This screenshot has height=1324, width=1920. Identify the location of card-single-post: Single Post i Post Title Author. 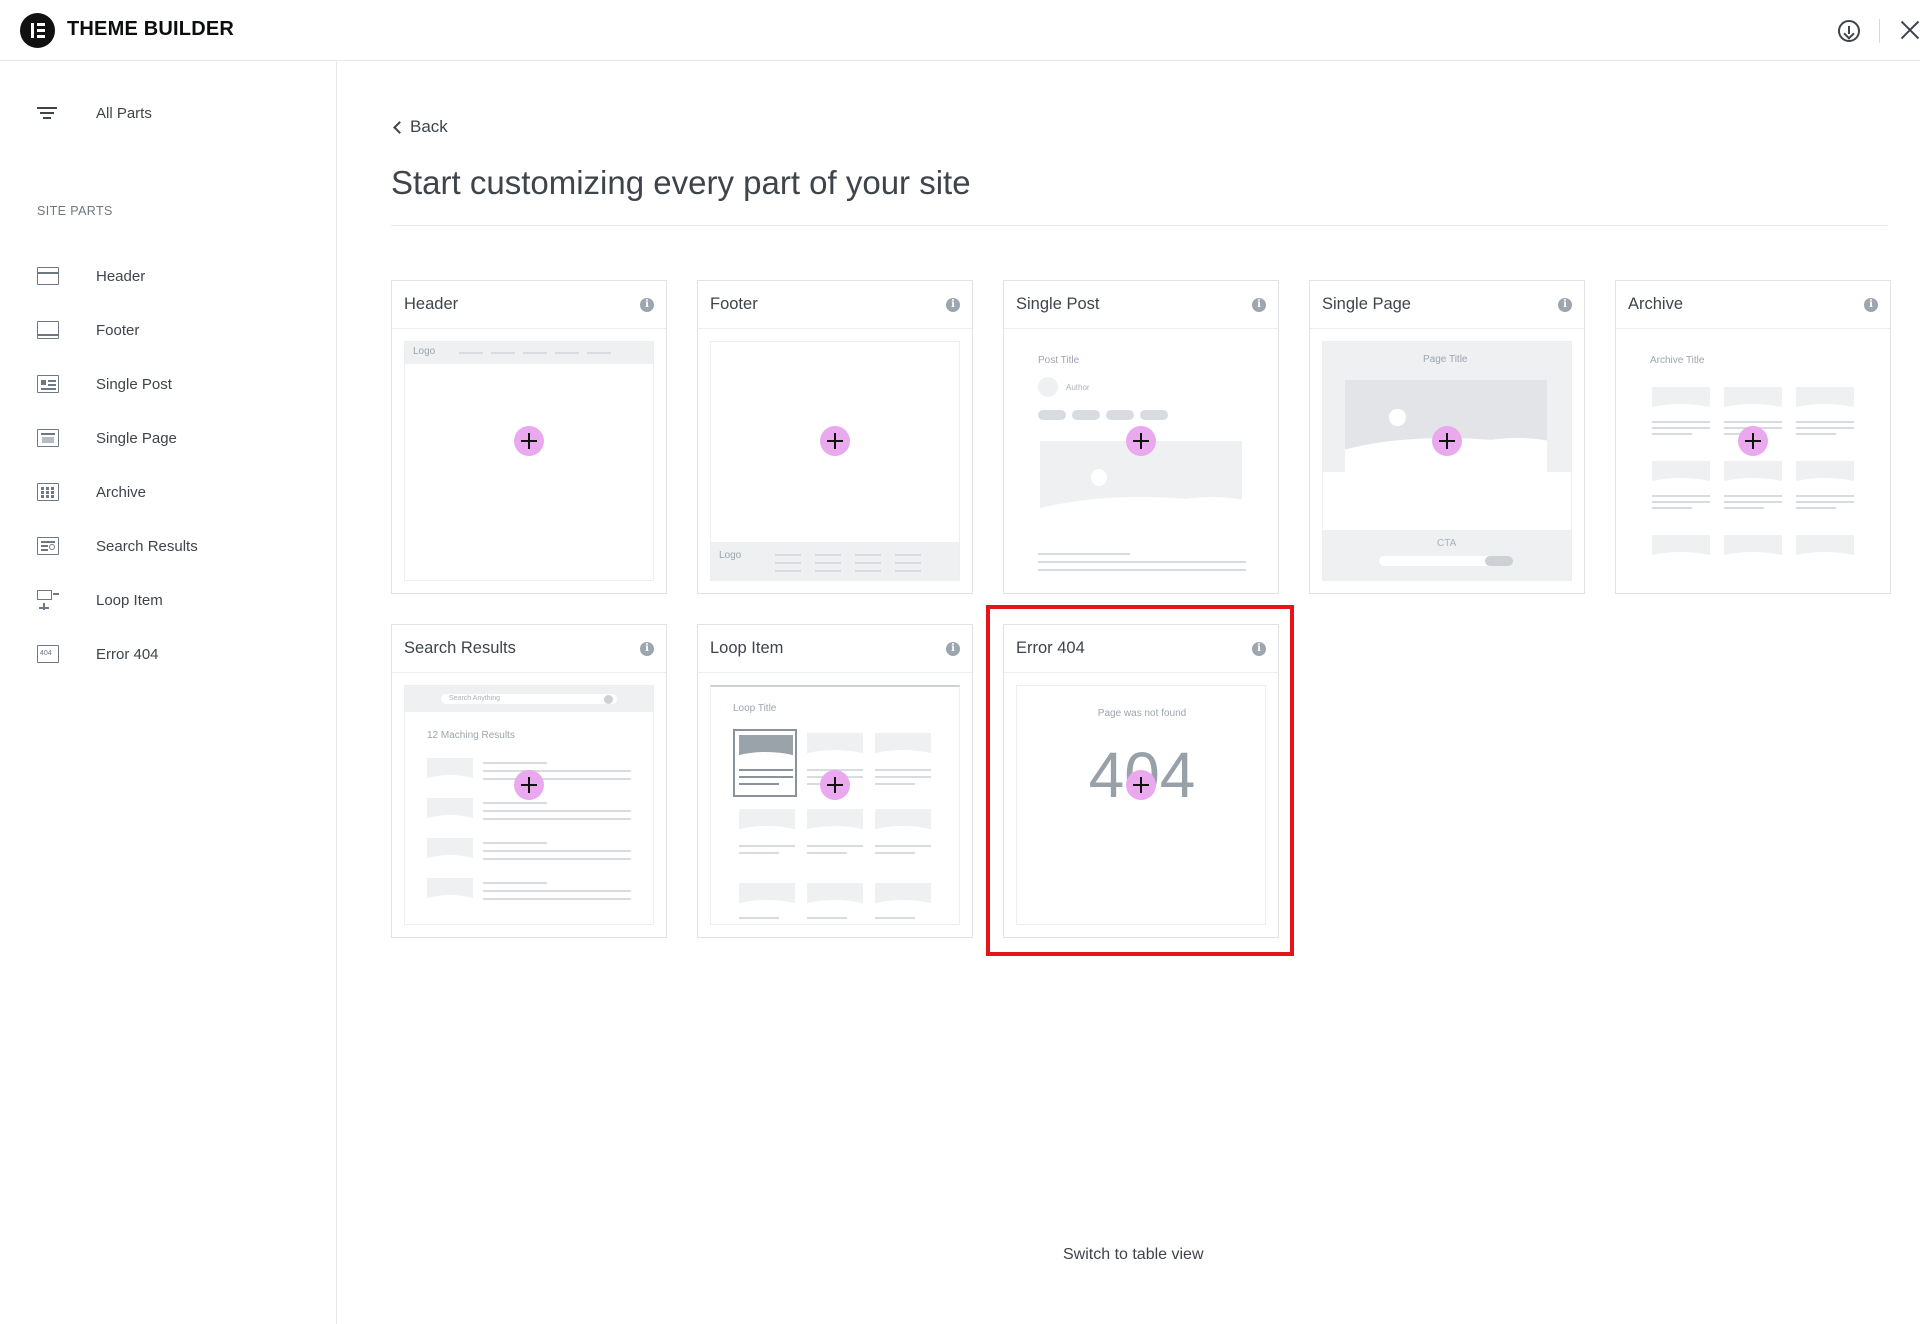
(1141, 437).